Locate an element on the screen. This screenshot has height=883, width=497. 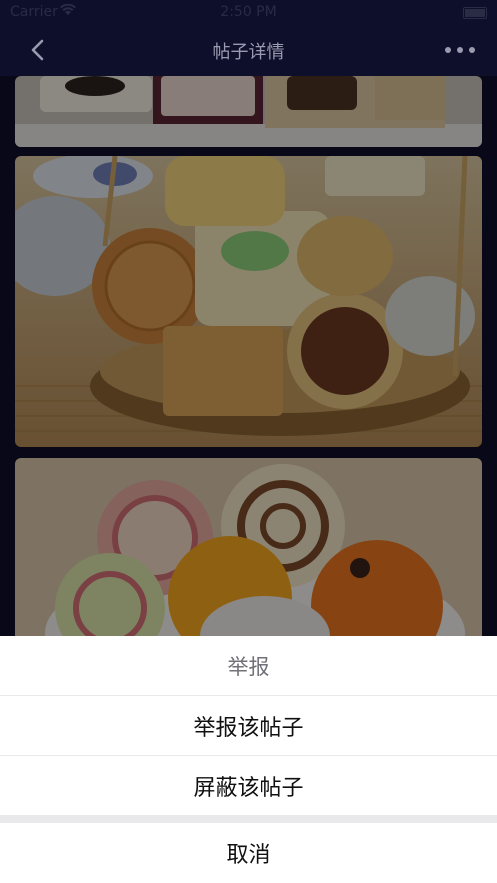
status-bar: Carrier 2:50 PM is located at coordinates (248, 12).